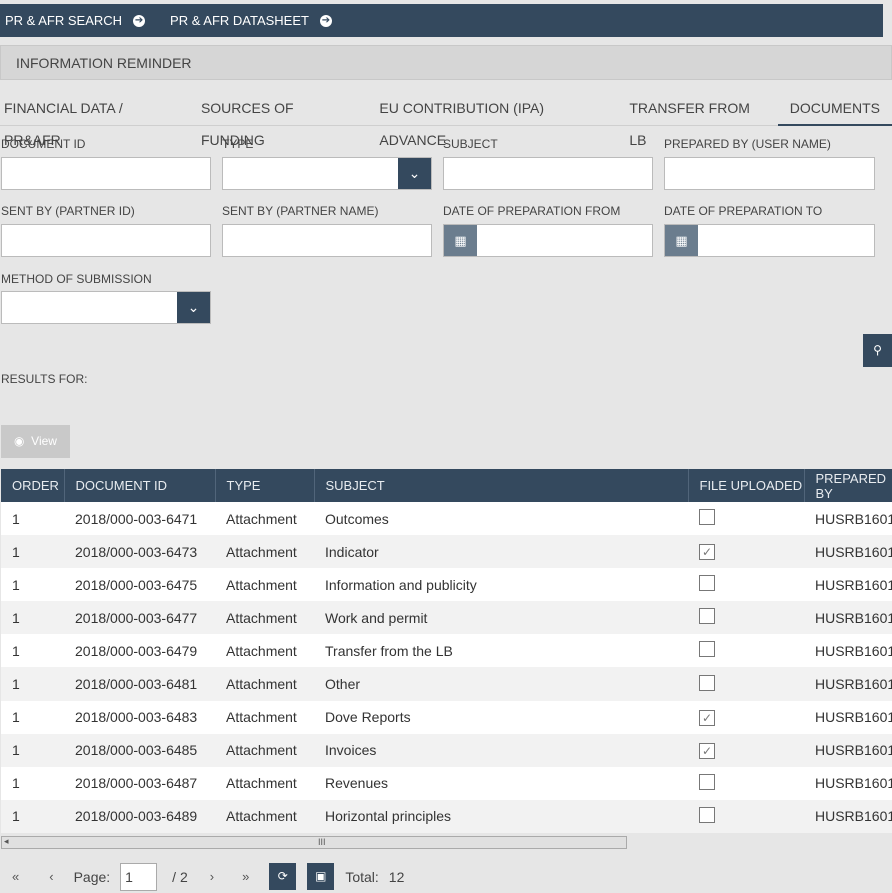  What do you see at coordinates (327, 173) in the screenshot?
I see `type-select: ⌄` at bounding box center [327, 173].